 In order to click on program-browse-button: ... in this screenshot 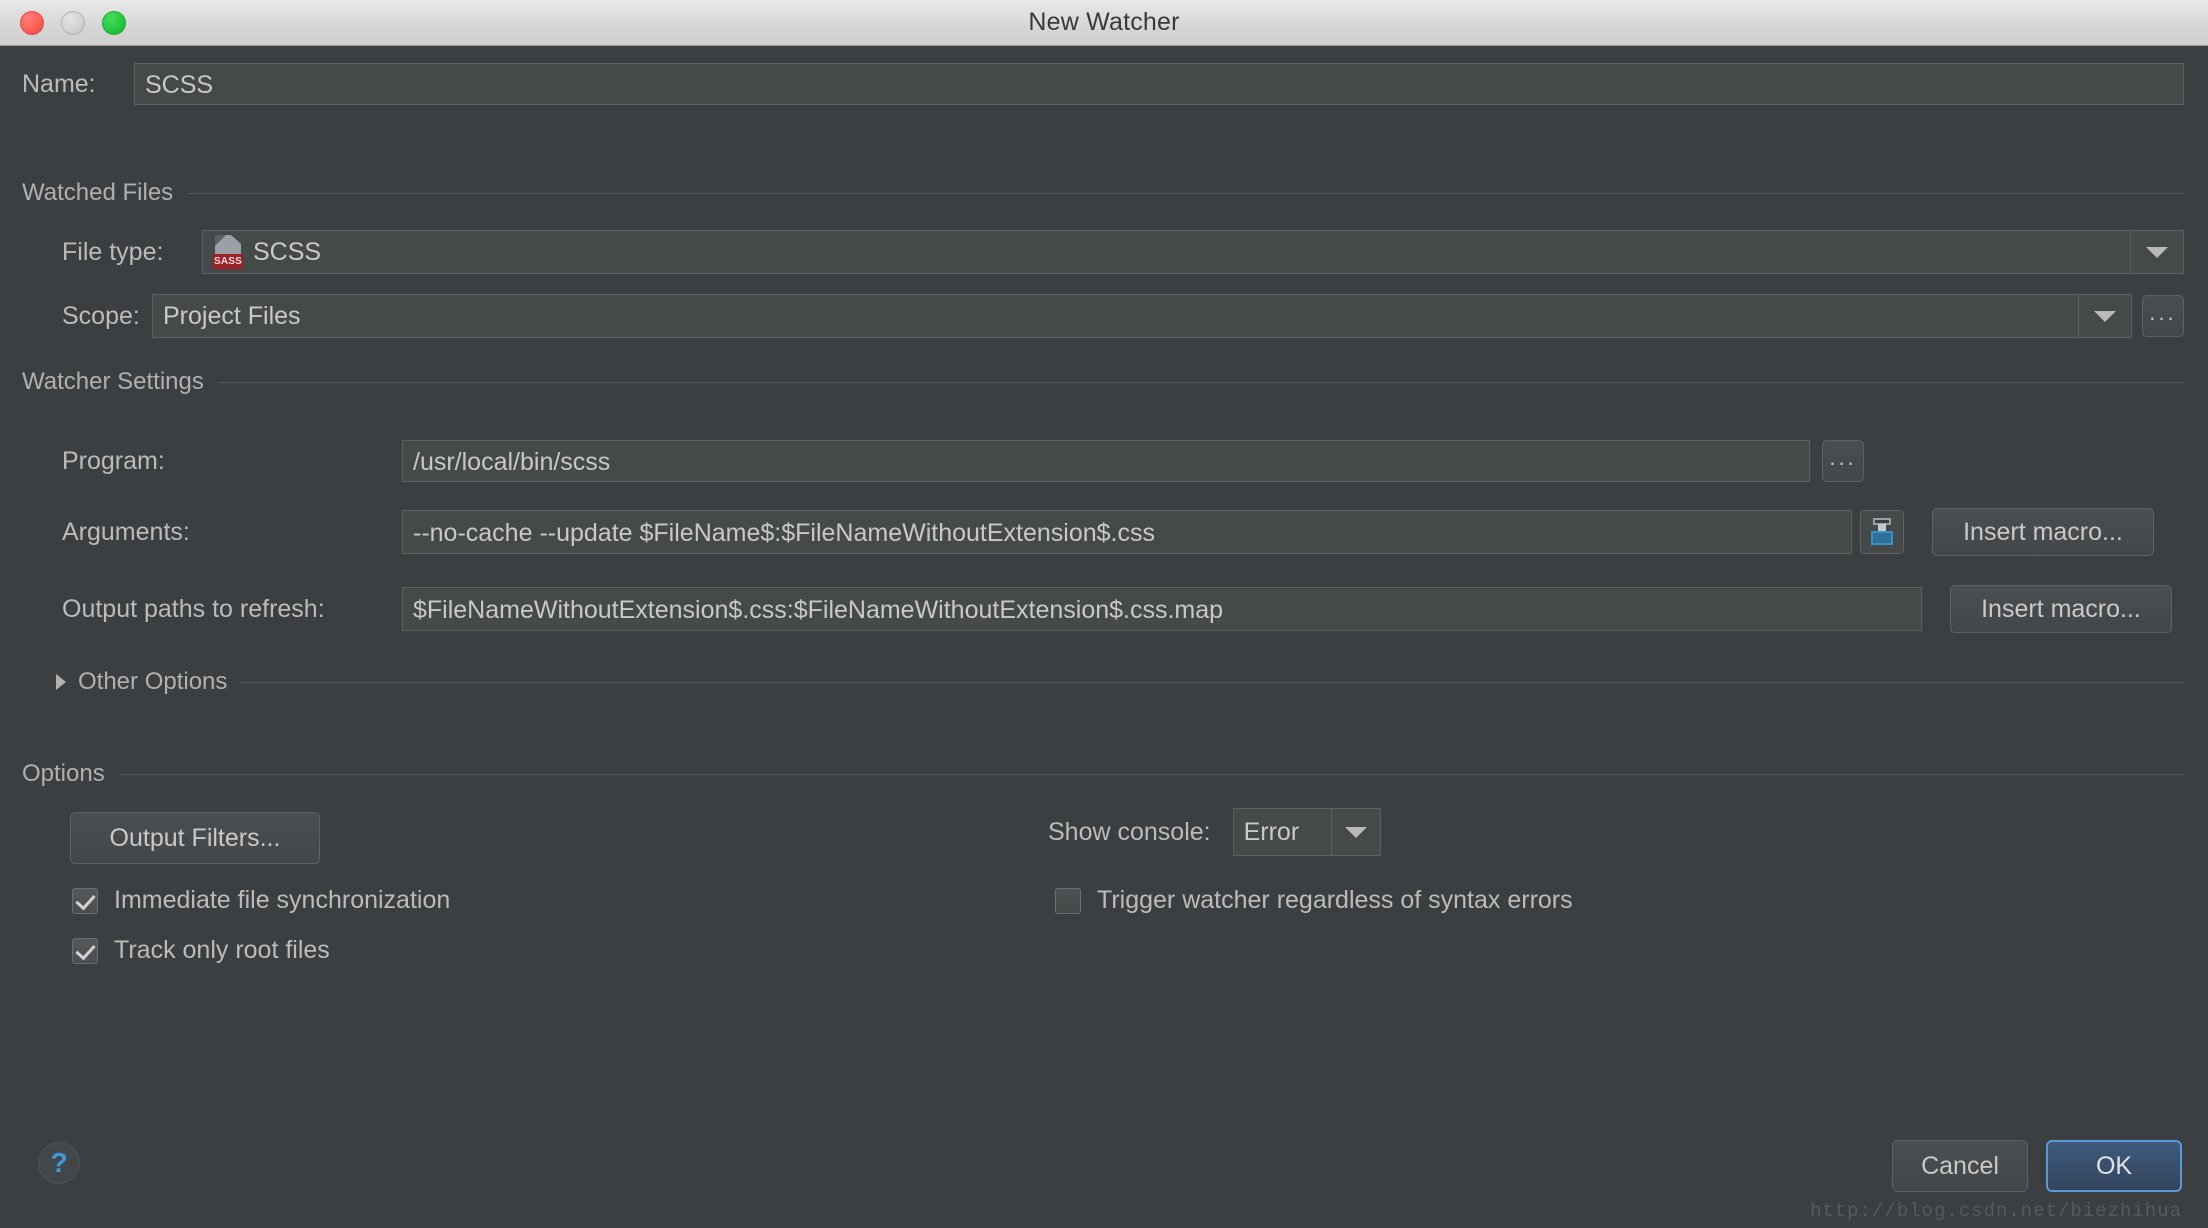, I will do `click(1843, 461)`.